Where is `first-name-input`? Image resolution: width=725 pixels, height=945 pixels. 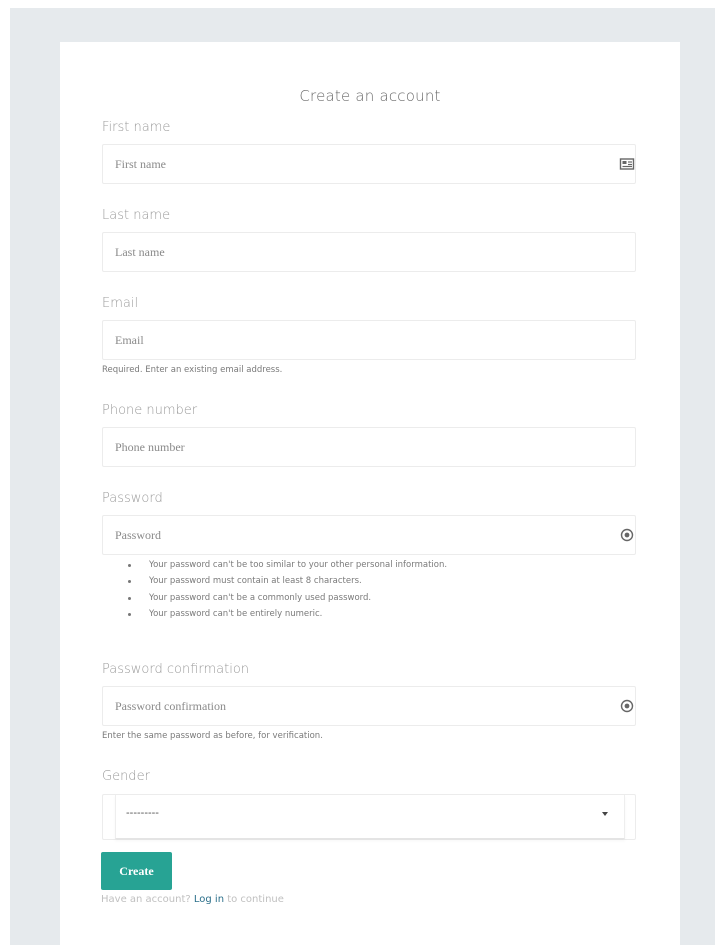
first-name-input is located at coordinates (369, 164).